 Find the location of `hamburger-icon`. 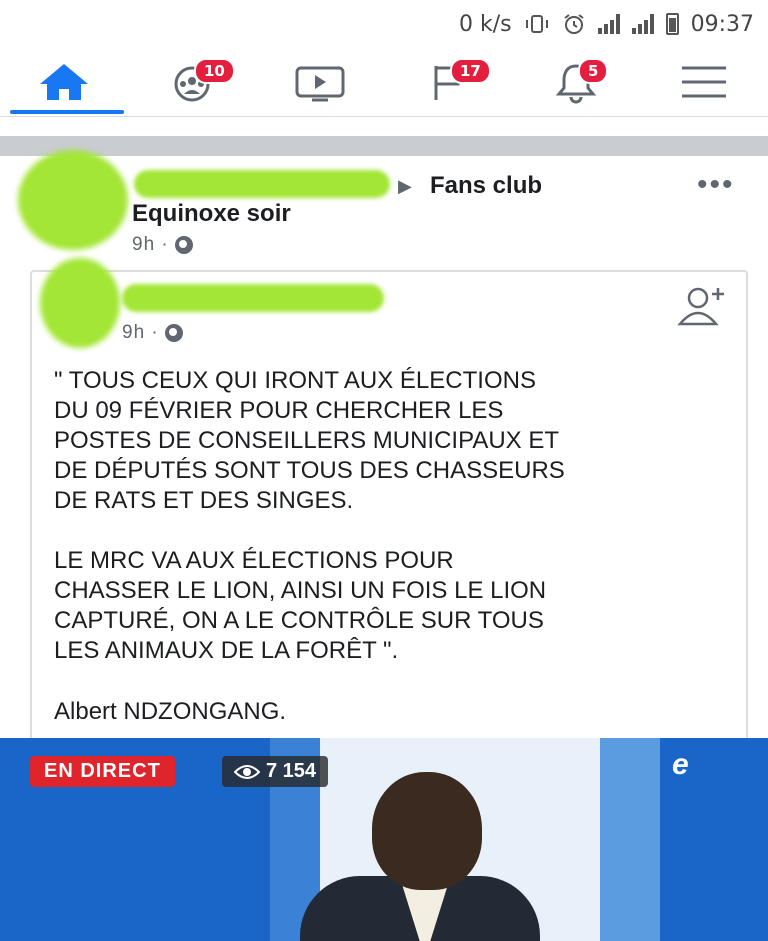

hamburger-icon is located at coordinates (704, 82).